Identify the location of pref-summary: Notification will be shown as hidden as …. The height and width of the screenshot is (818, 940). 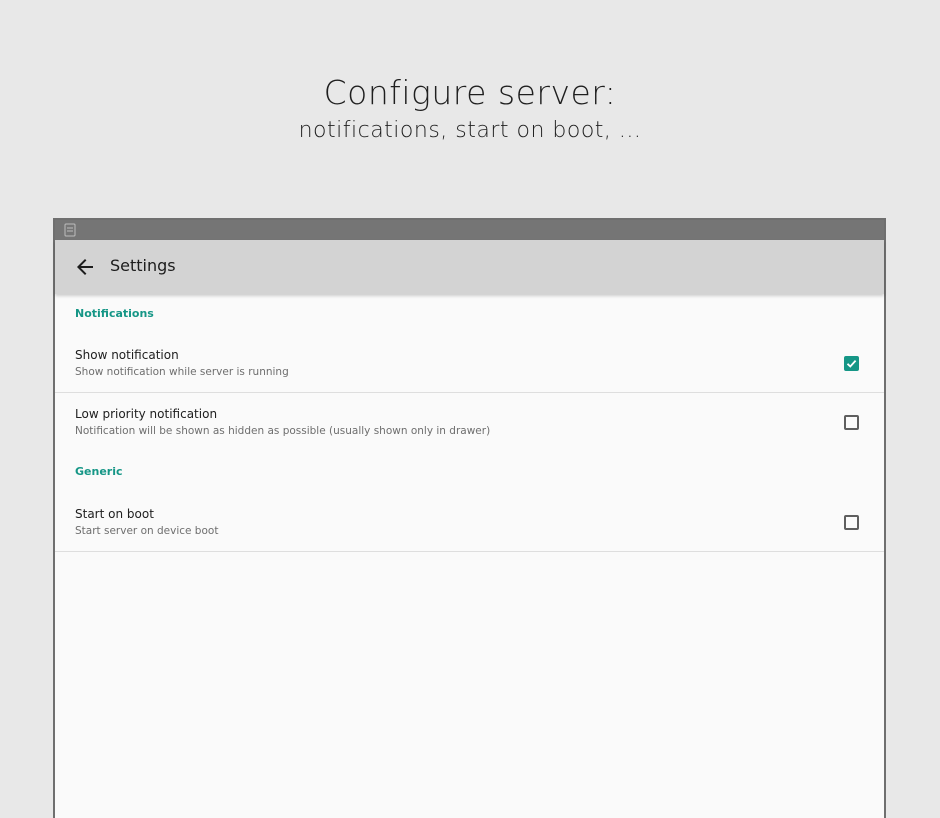
(283, 431).